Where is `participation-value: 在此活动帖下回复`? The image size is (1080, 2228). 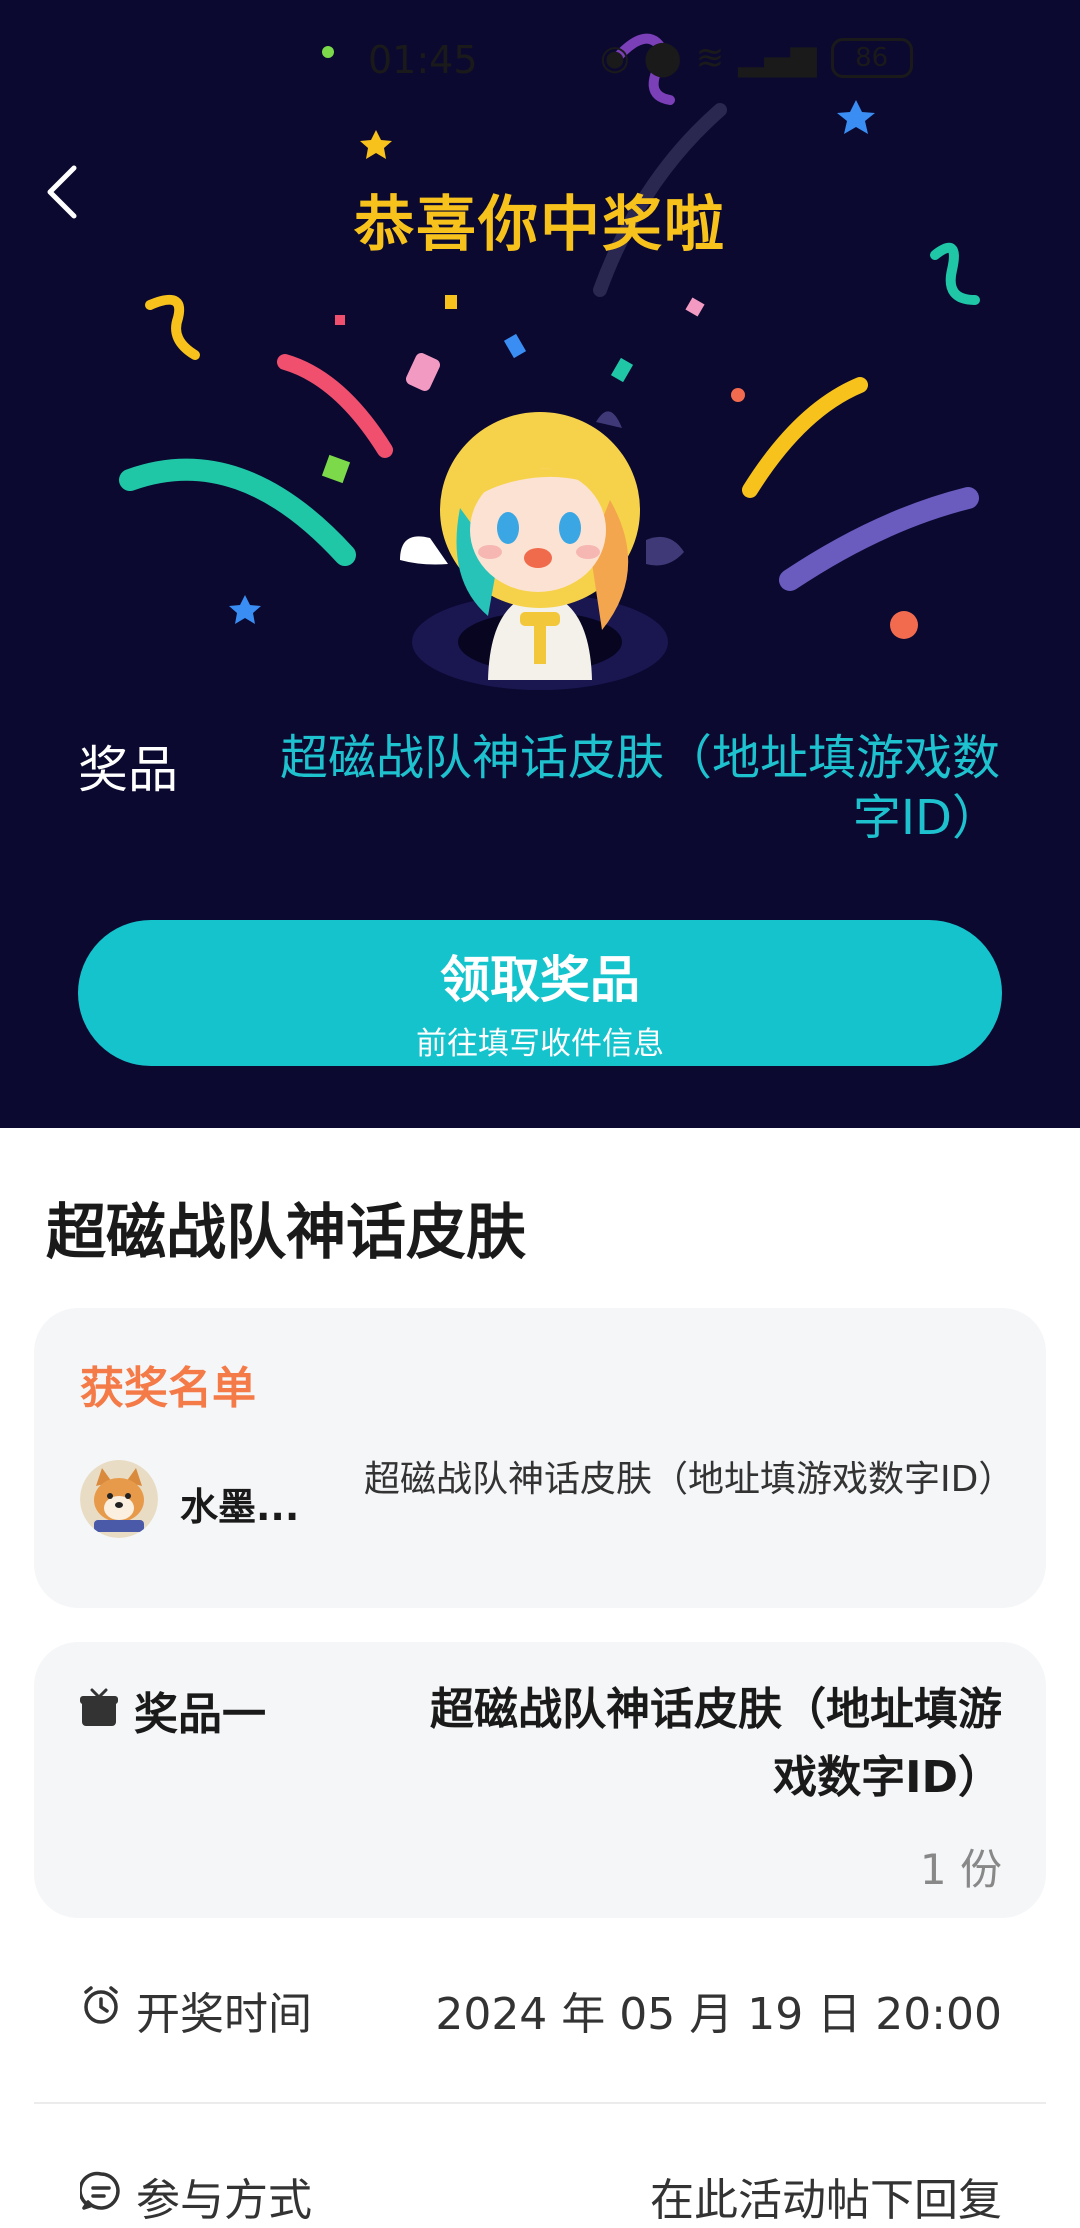
participation-value: 在此活动帖下回复 is located at coordinates (826, 2200).